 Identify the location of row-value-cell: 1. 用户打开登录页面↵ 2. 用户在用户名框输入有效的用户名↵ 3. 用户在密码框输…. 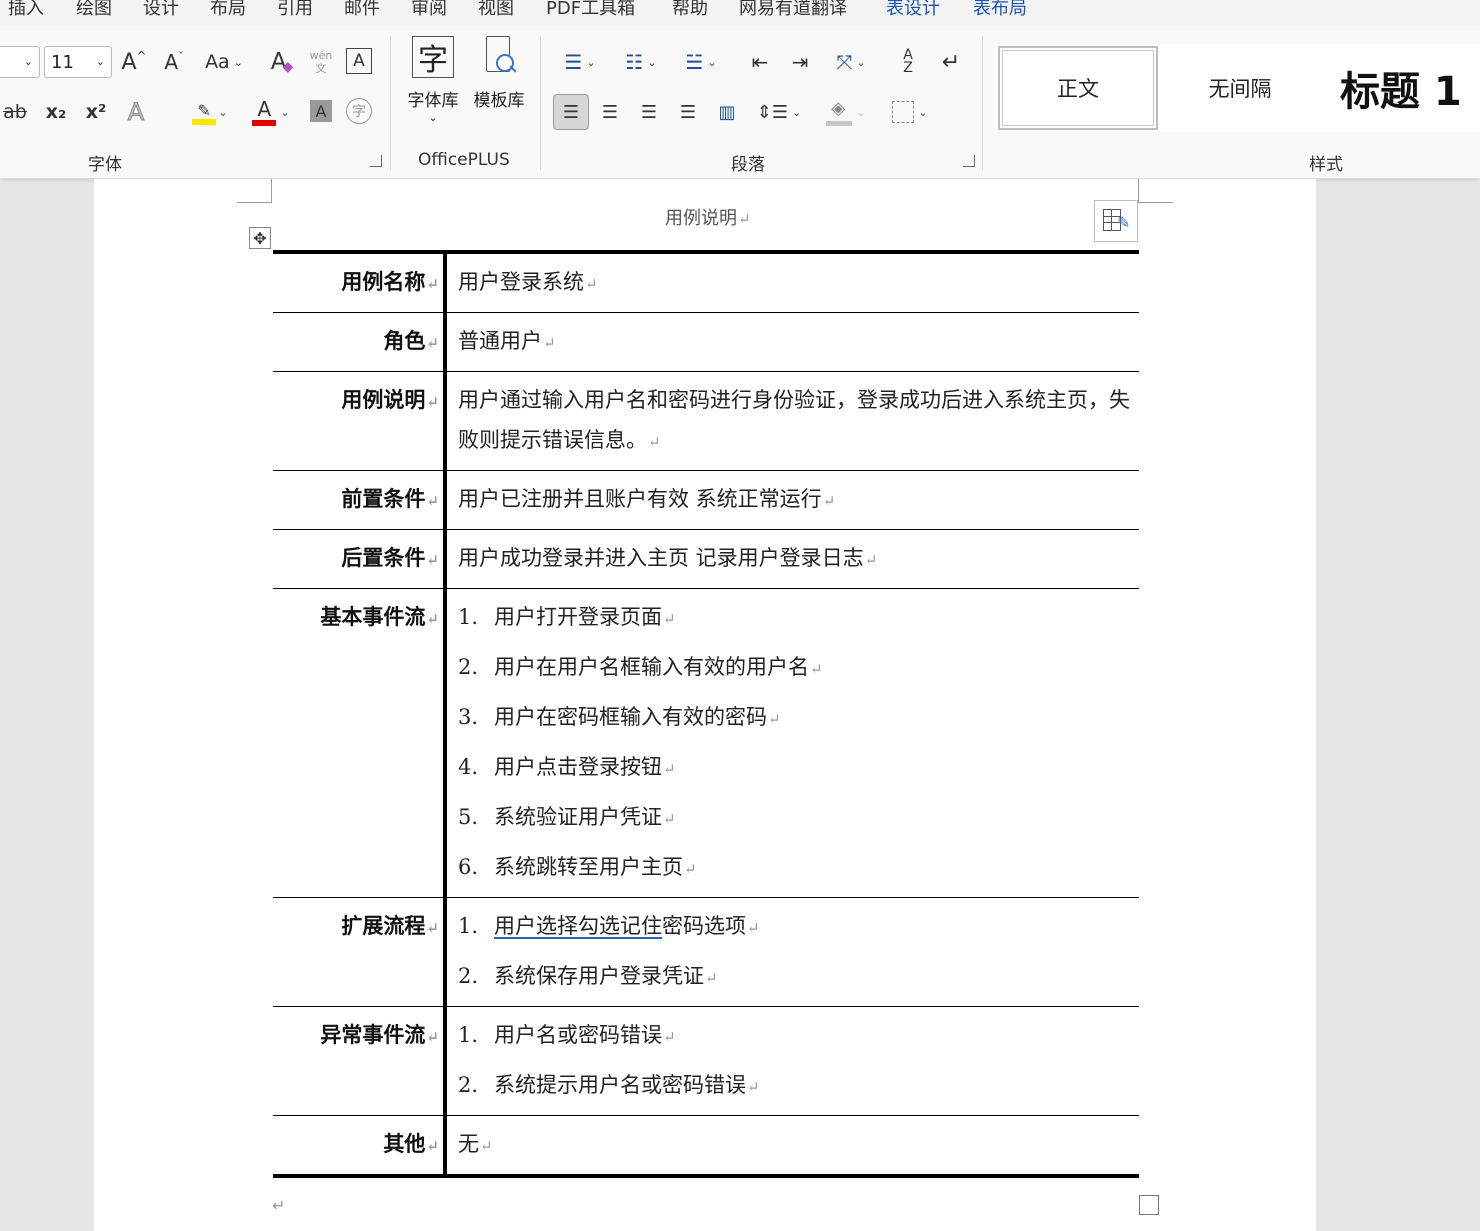
(792, 743).